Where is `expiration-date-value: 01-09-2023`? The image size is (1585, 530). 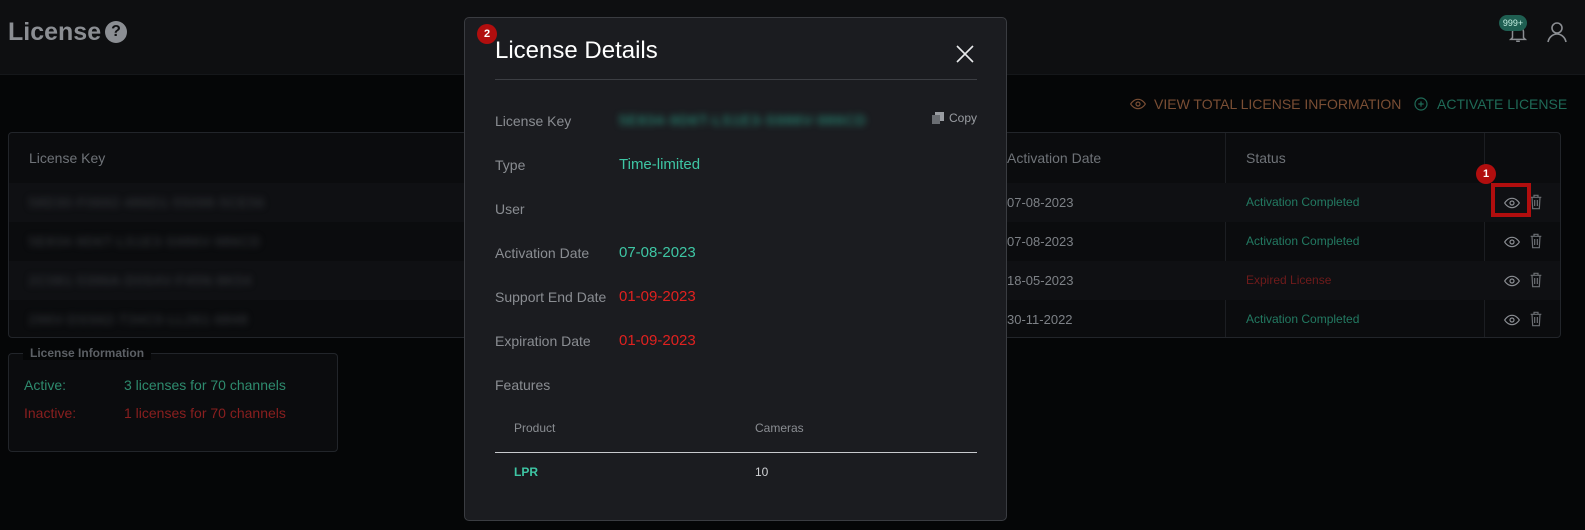 expiration-date-value: 01-09-2023 is located at coordinates (657, 340).